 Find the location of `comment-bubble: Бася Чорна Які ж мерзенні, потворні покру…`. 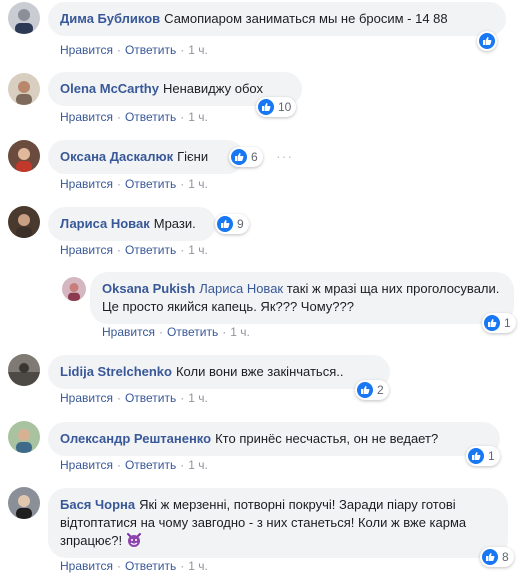

comment-bubble: Бася Чорна Які ж мерзенні, потворні покру… is located at coordinates (278, 523).